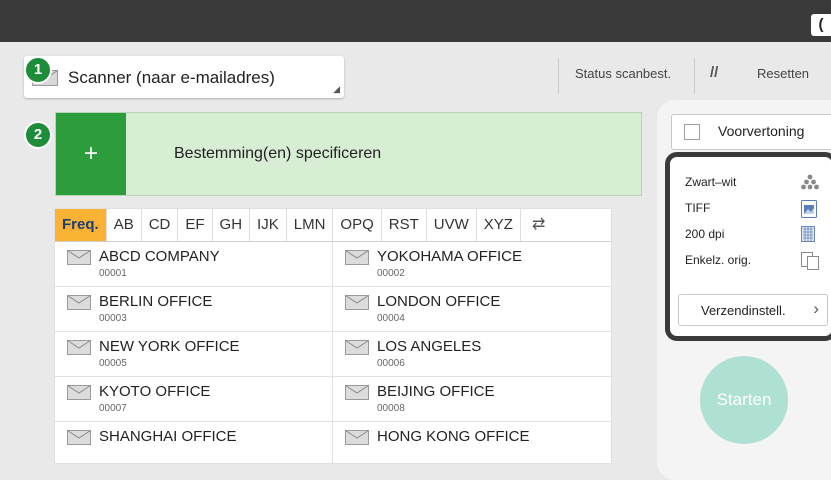  What do you see at coordinates (268, 225) in the screenshot?
I see `tab-ijk: IJK` at bounding box center [268, 225].